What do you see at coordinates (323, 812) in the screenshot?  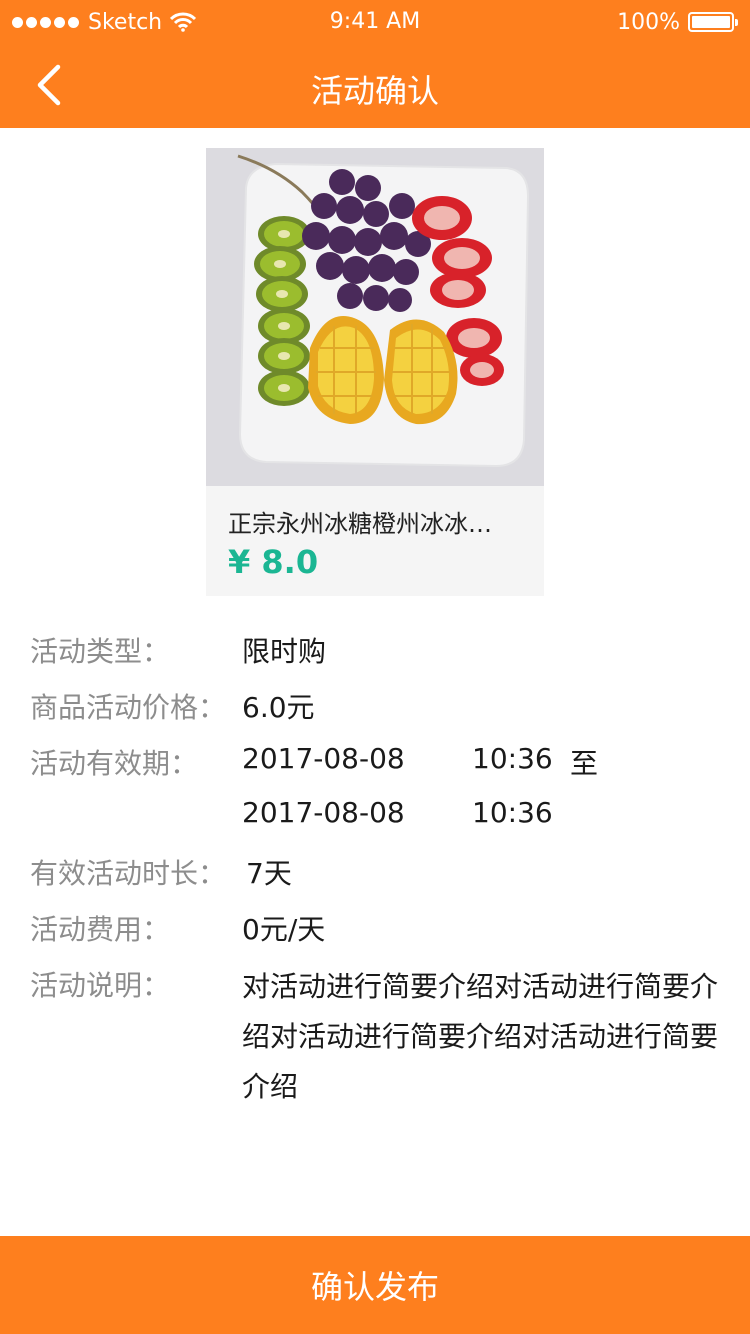 I see `end-date: 2017-08-08` at bounding box center [323, 812].